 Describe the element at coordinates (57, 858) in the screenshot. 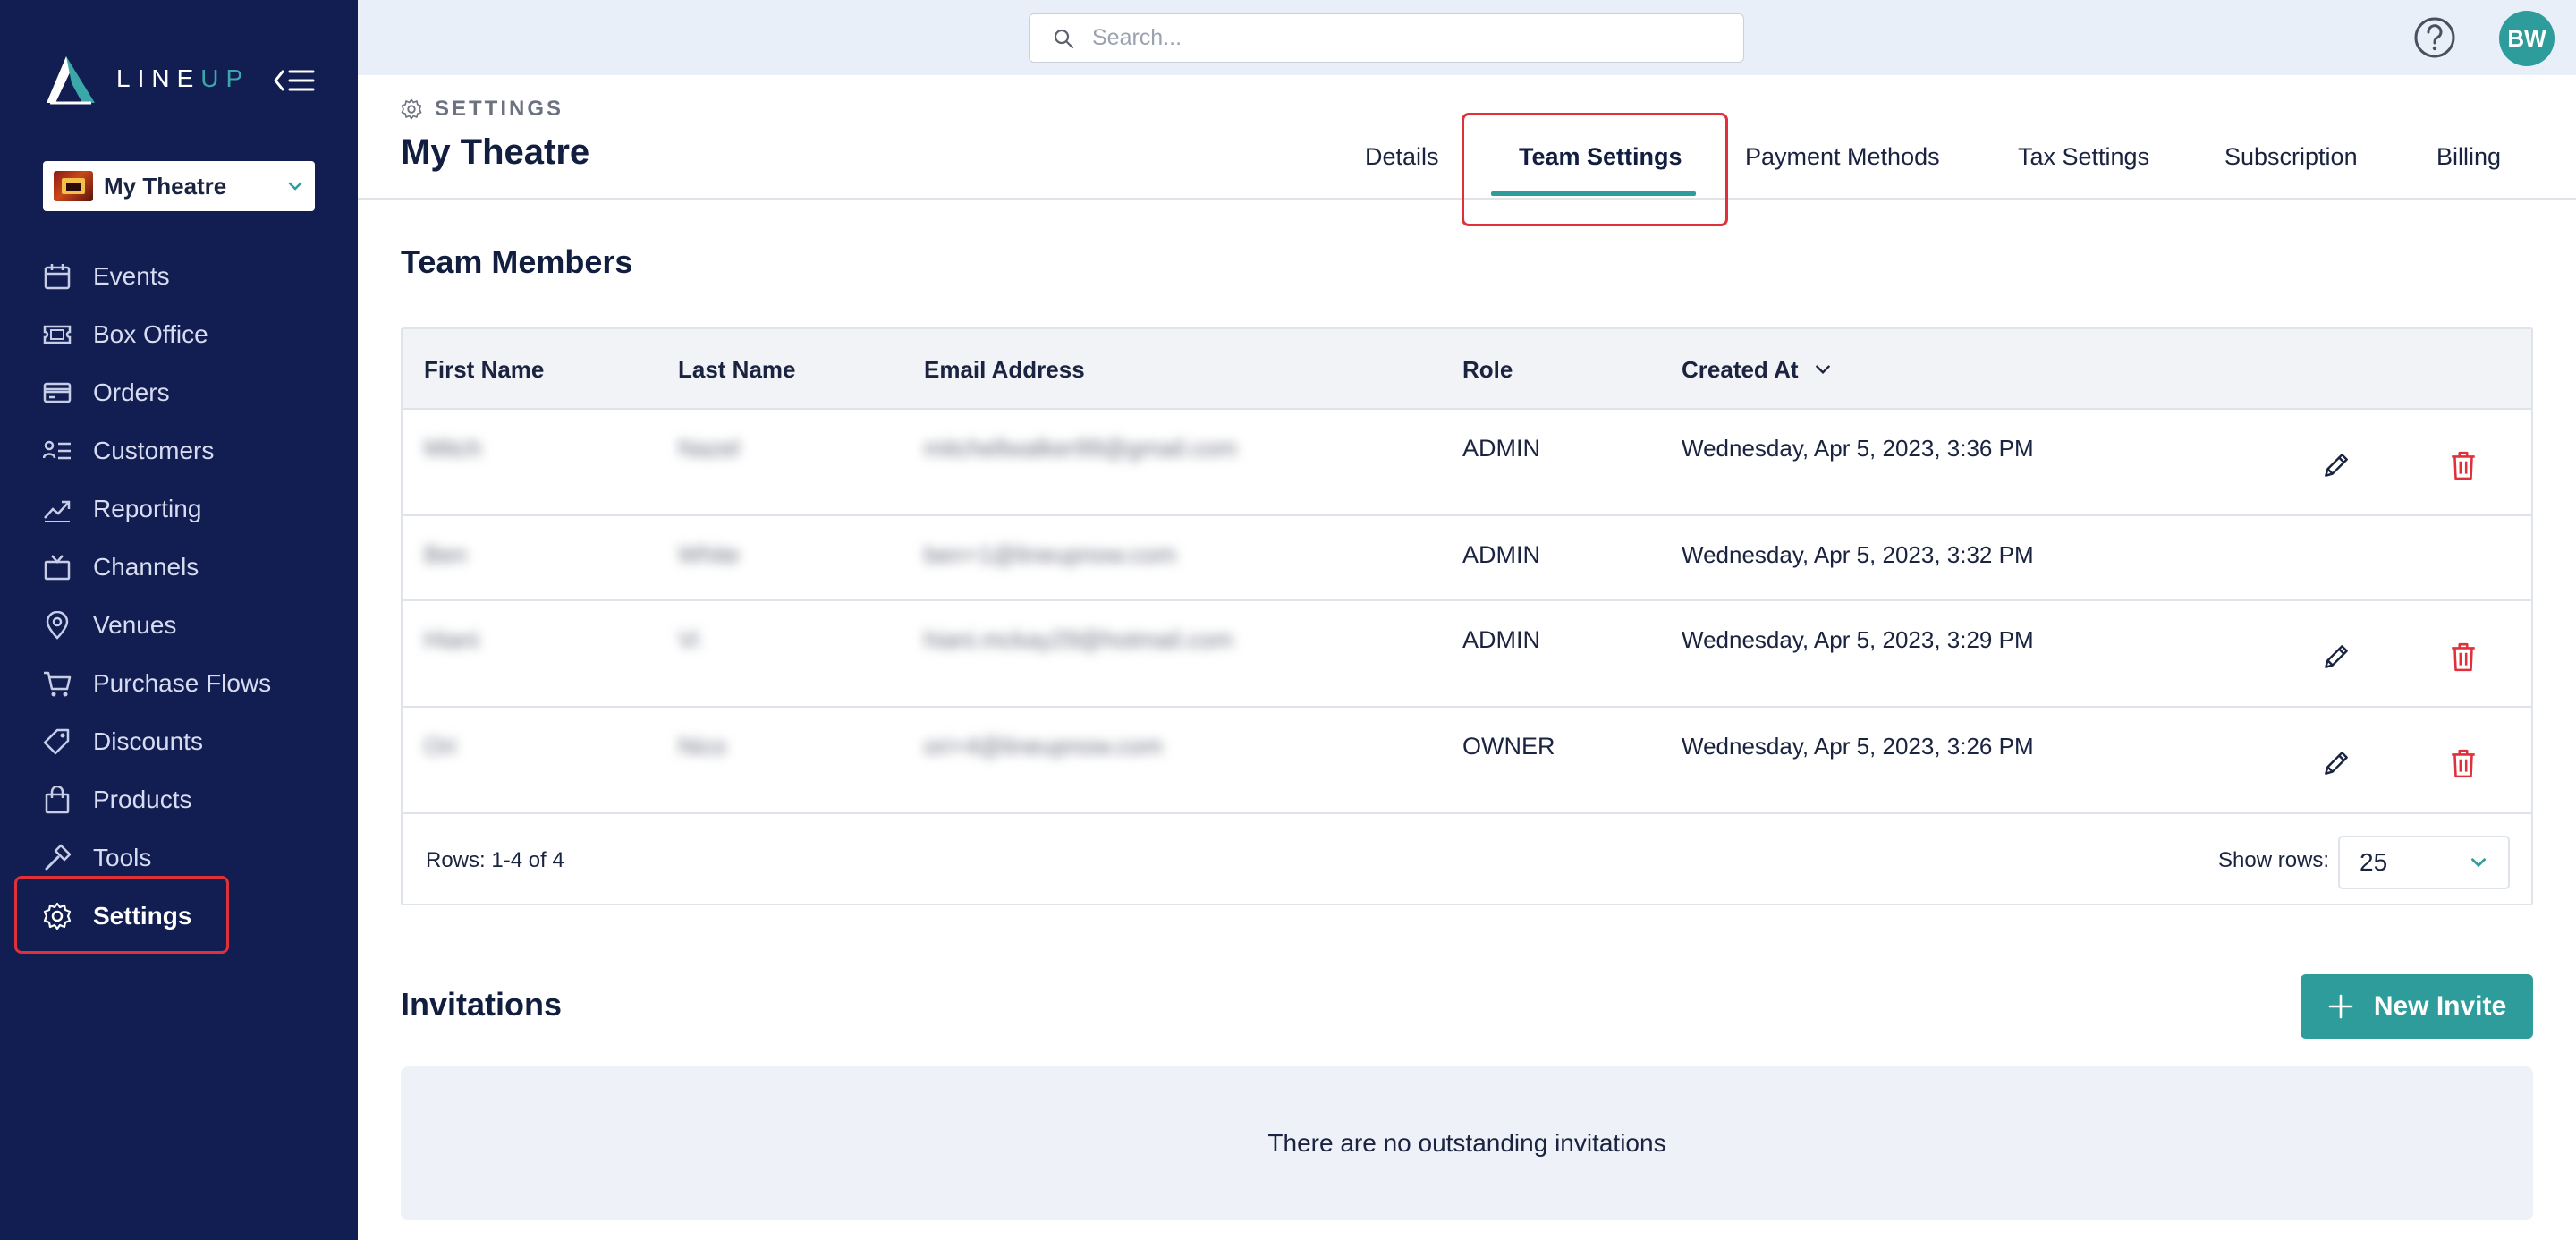

I see `hammer-icon` at that location.